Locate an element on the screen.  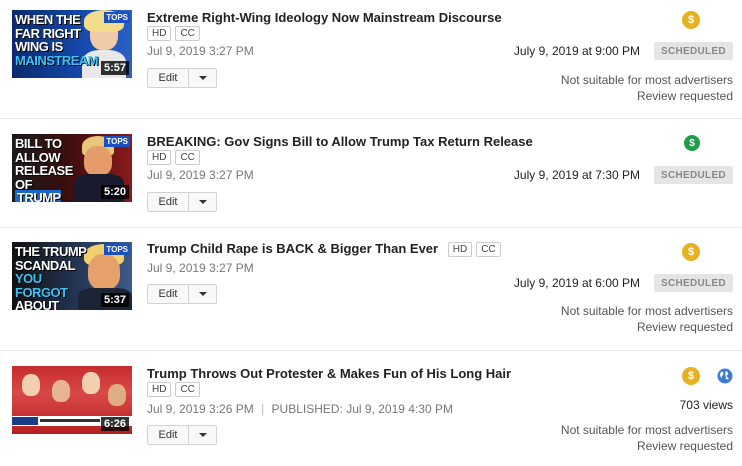
thumbnail-caption: THE TRUMP SCANDAL YOU FORGOT ABOUT is located at coordinates (51, 277).